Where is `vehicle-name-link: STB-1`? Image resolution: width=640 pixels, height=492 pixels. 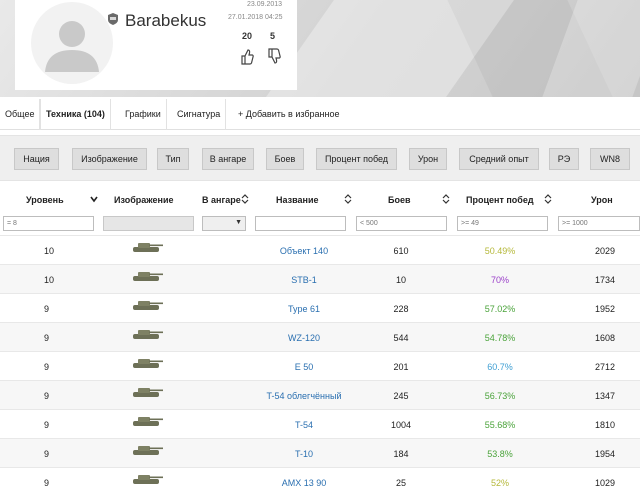
vehicle-name-link: STB-1 is located at coordinates (304, 280).